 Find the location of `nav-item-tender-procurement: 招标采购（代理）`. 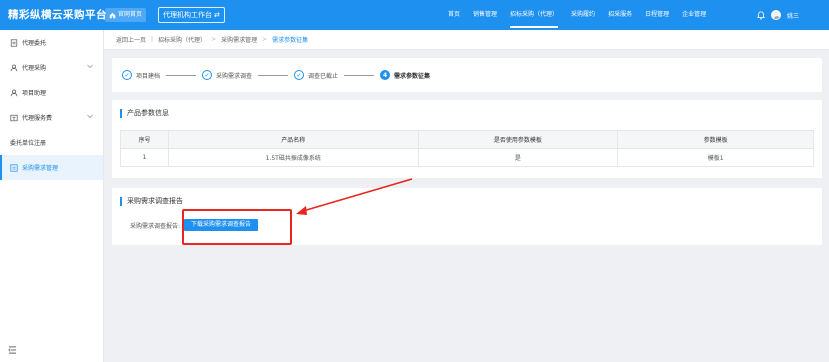

nav-item-tender-procurement: 招标采购（代理） is located at coordinates (534, 15).